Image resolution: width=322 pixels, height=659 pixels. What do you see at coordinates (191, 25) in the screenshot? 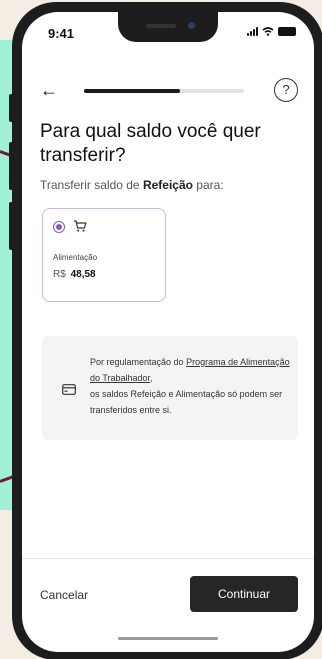
I see `camera-dot` at bounding box center [191, 25].